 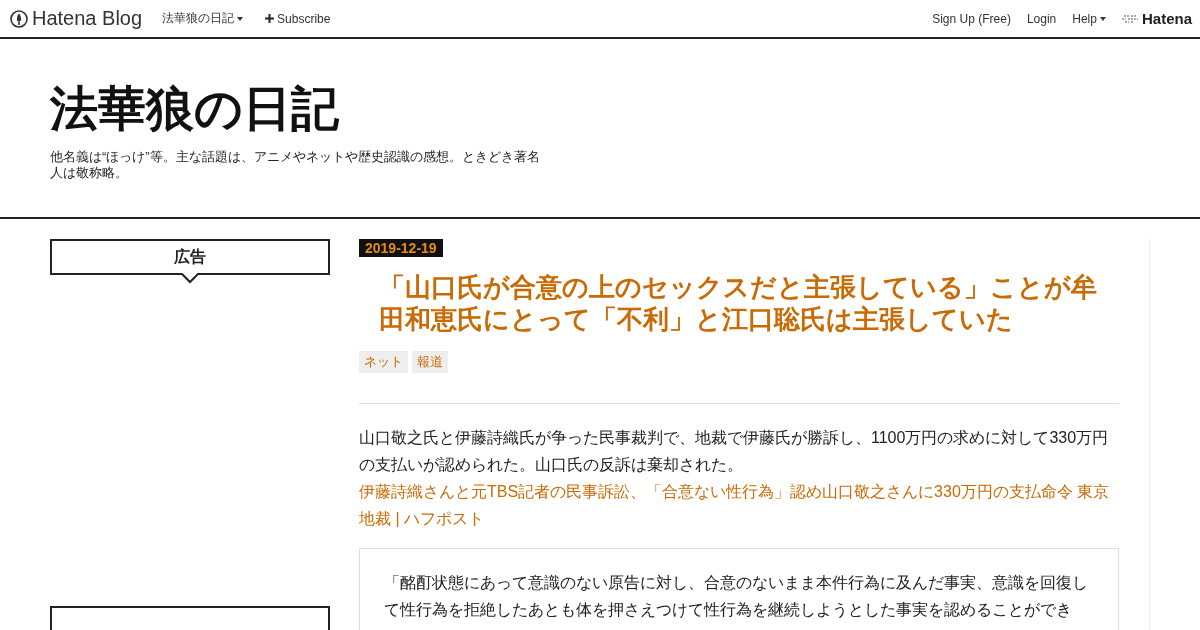 I want to click on blockquote: 「酩酊状態にあって意識のない原告に対し、合意のないまま本件行為に及んだ事実、意識を回復して性行為を拒絶したあとも体を押さえつけて性行為を継続しようとした事実を認めることができ, so click(x=739, y=589).